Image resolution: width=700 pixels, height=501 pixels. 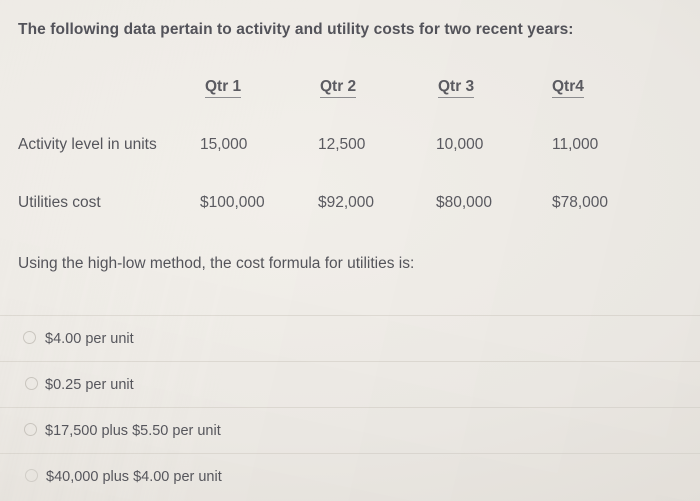 I want to click on activity-level-qtr-1: 15,000, so click(x=224, y=144).